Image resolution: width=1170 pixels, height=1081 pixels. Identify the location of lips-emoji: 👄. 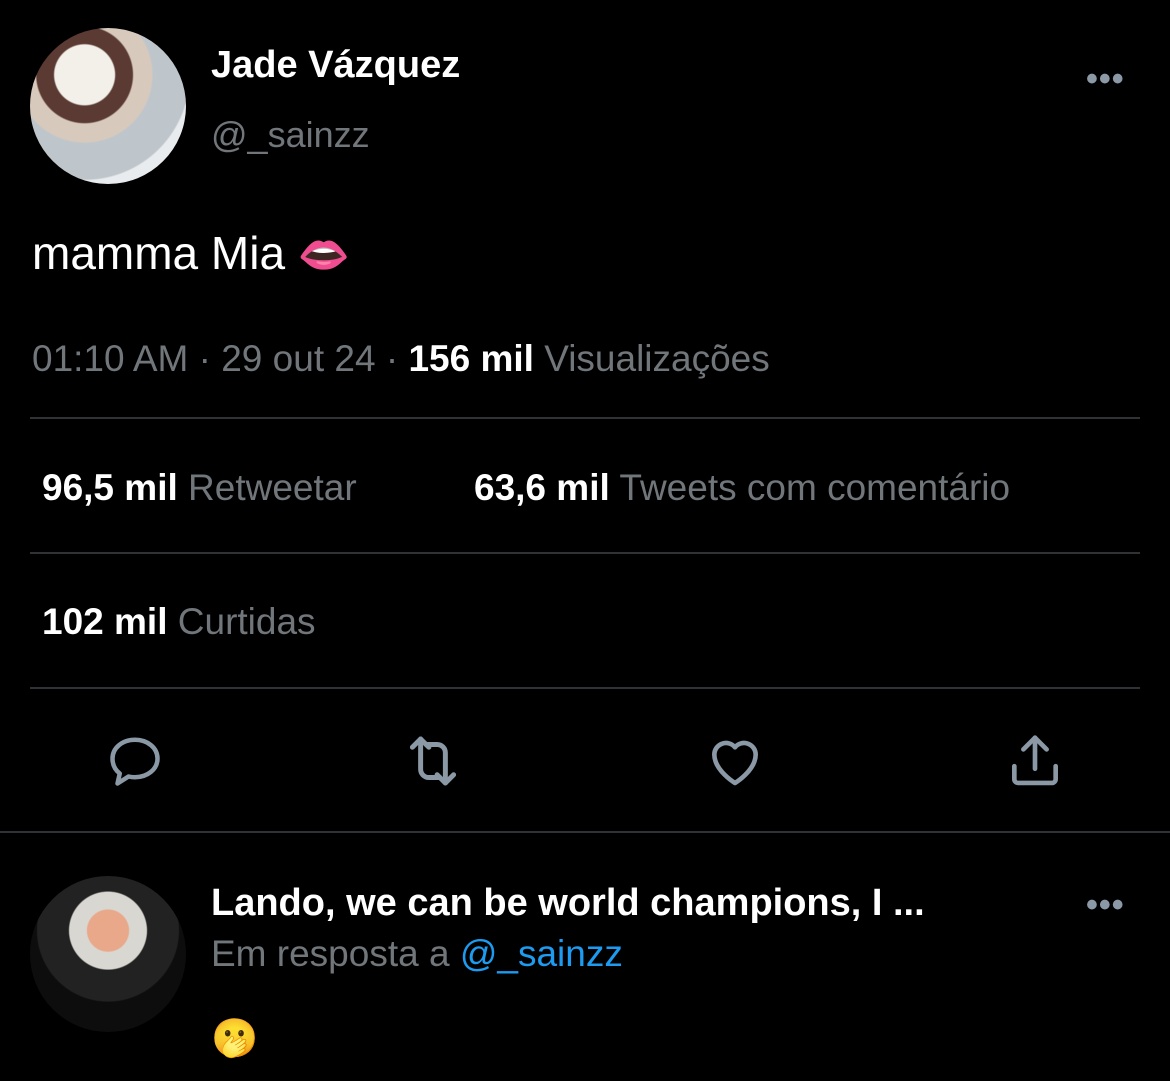
(324, 254).